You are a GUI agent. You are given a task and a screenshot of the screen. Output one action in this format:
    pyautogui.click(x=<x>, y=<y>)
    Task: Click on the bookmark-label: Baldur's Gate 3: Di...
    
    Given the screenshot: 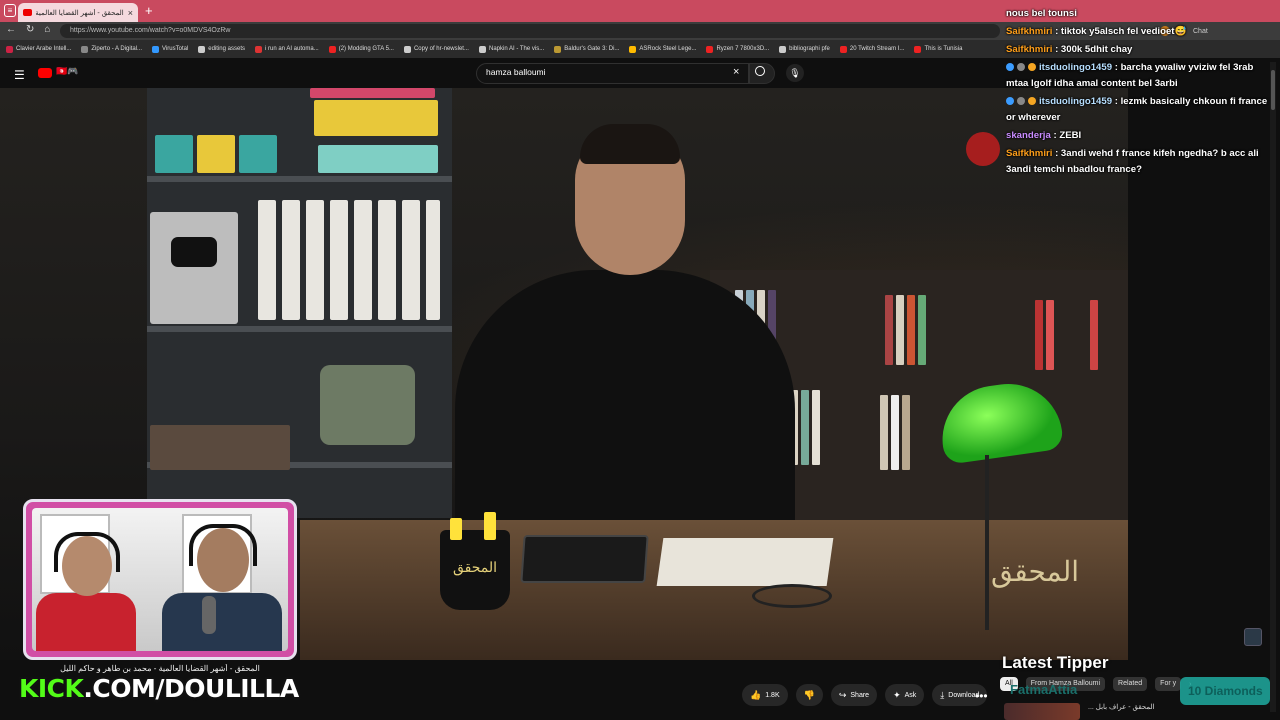 What is the action you would take?
    pyautogui.click(x=592, y=49)
    